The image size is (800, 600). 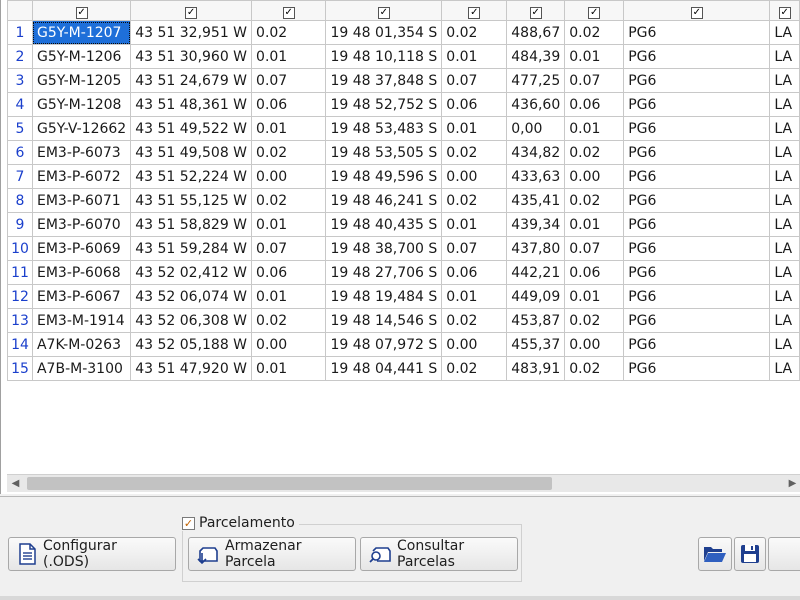 I want to click on altitude-cell: 477,25, so click(x=536, y=80).